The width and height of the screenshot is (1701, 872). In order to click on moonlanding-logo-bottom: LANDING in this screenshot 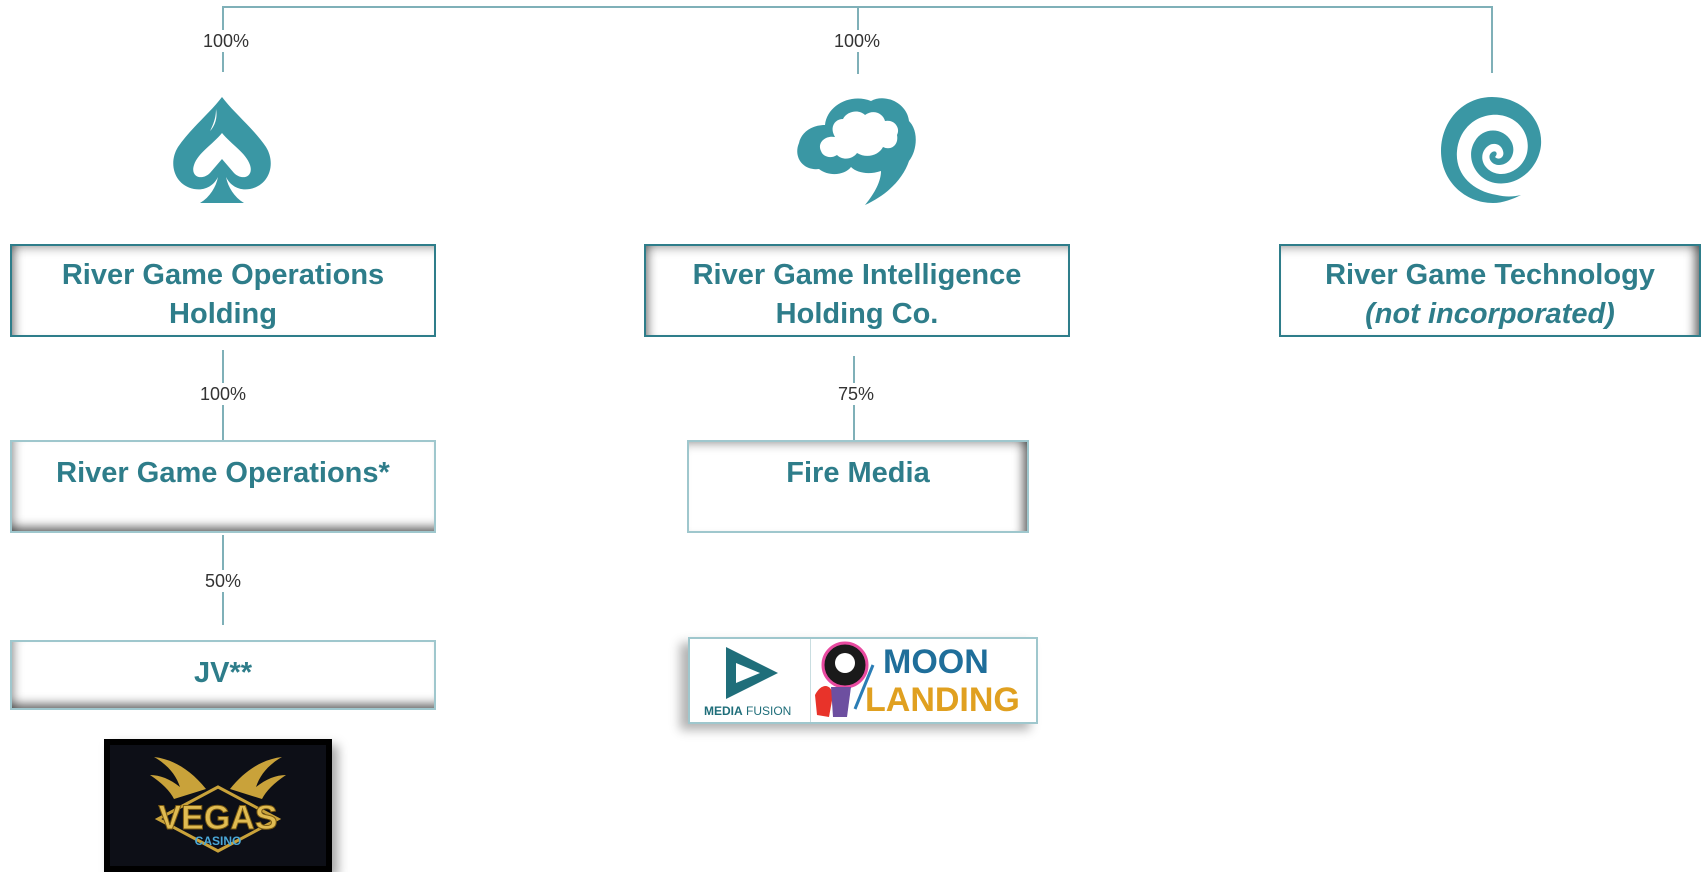, I will do `click(942, 700)`.